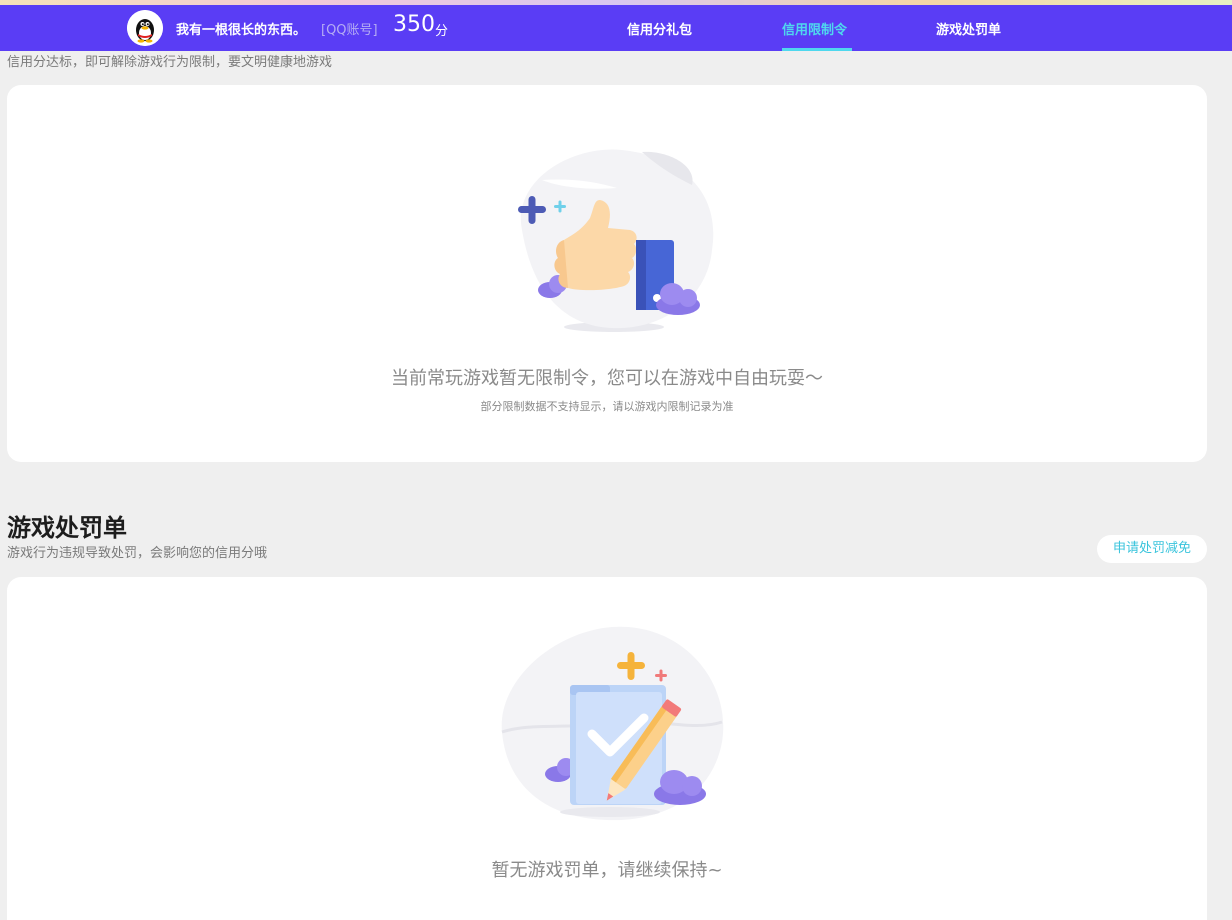  Describe the element at coordinates (67, 528) in the screenshot. I see `penalty-section-title: 游戏处罚单` at that location.